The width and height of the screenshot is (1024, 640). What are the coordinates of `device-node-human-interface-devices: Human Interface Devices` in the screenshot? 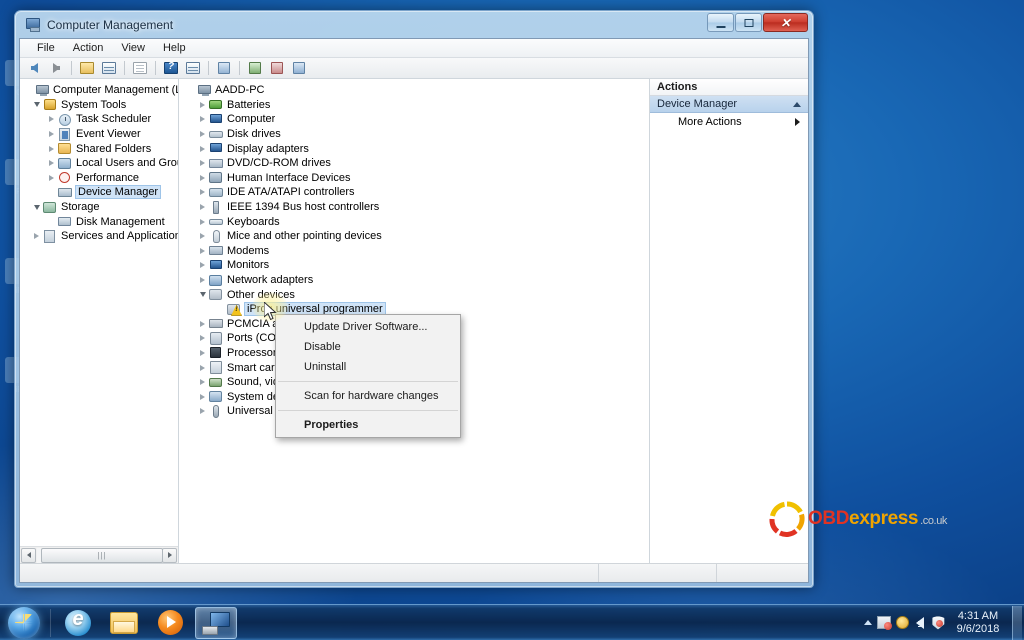 It's located at (414, 178).